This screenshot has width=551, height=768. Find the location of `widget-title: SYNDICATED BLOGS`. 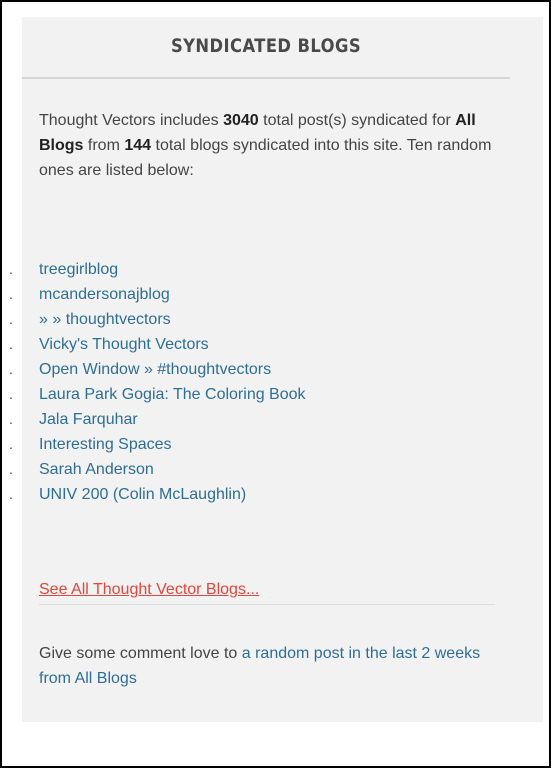

widget-title: SYNDICATED BLOGS is located at coordinates (266, 46).